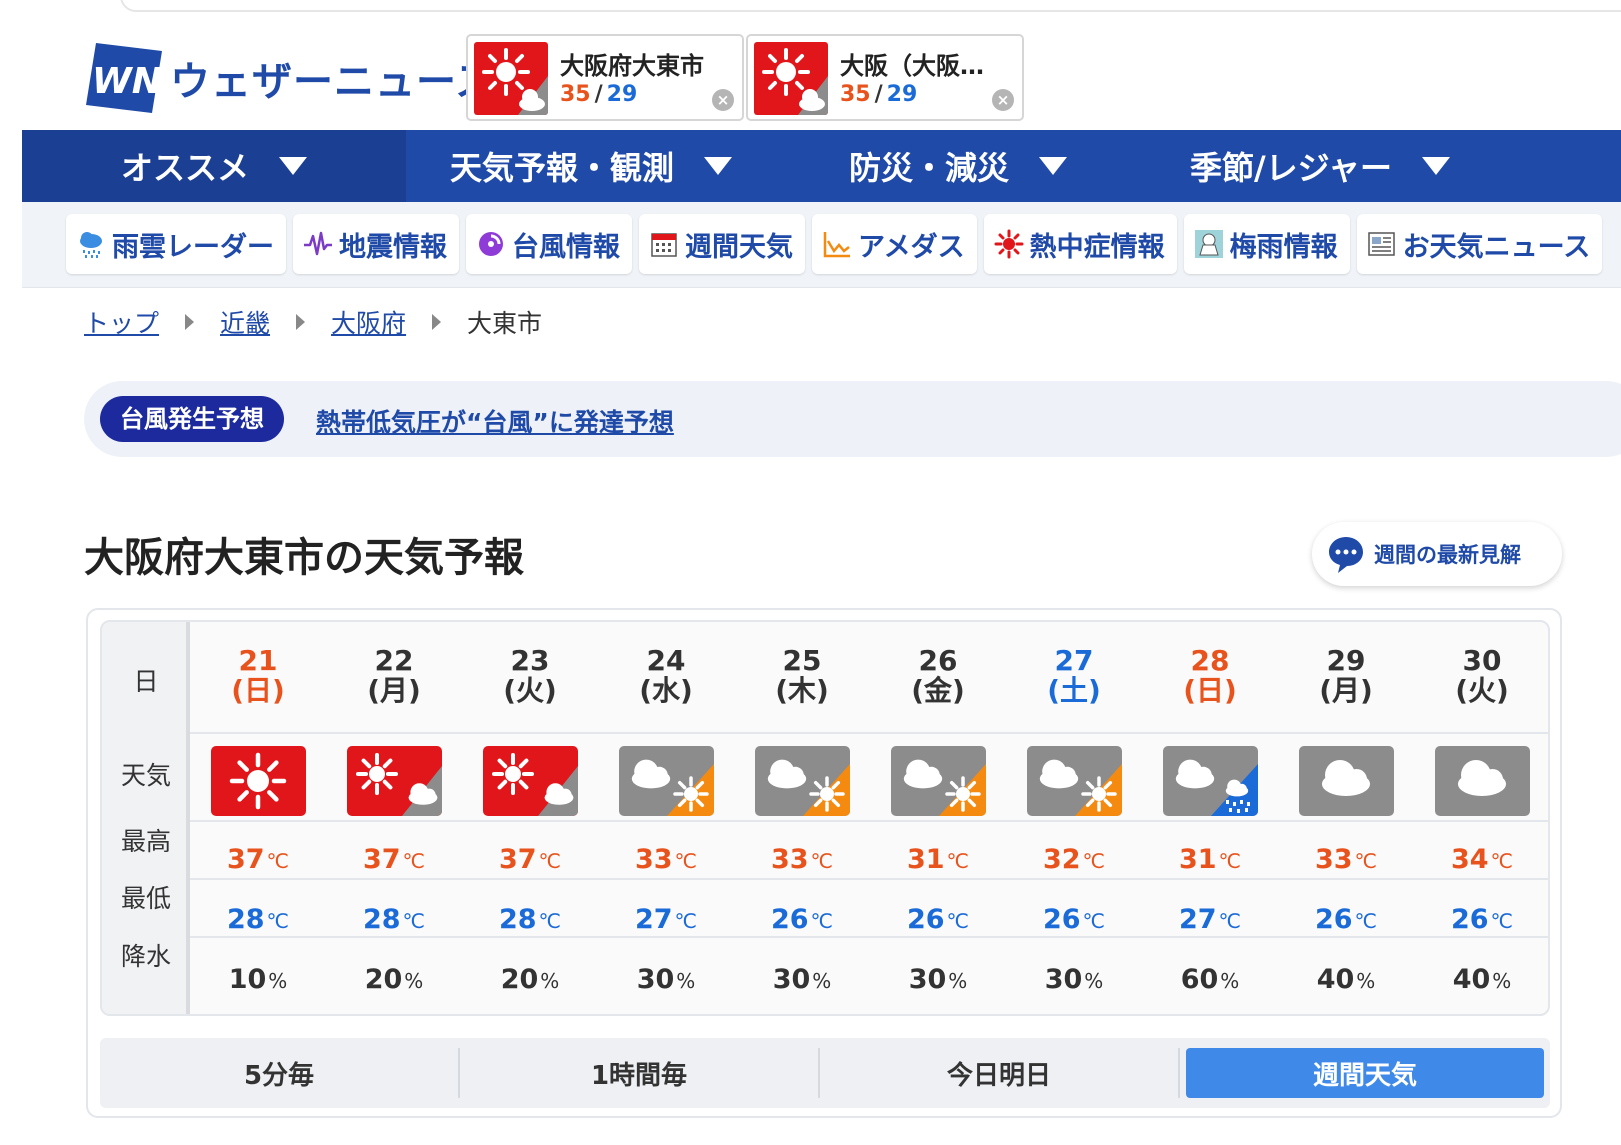 The width and height of the screenshot is (1621, 1145). What do you see at coordinates (1074, 690) in the screenshot?
I see `forecast-day-of-week: (土)` at bounding box center [1074, 690].